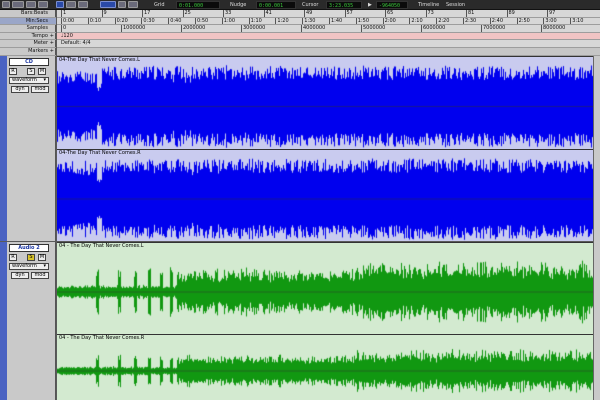 Image resolution: width=600 pixels, height=400 pixels. I want to click on add-meter-icon: +, so click(52, 44).